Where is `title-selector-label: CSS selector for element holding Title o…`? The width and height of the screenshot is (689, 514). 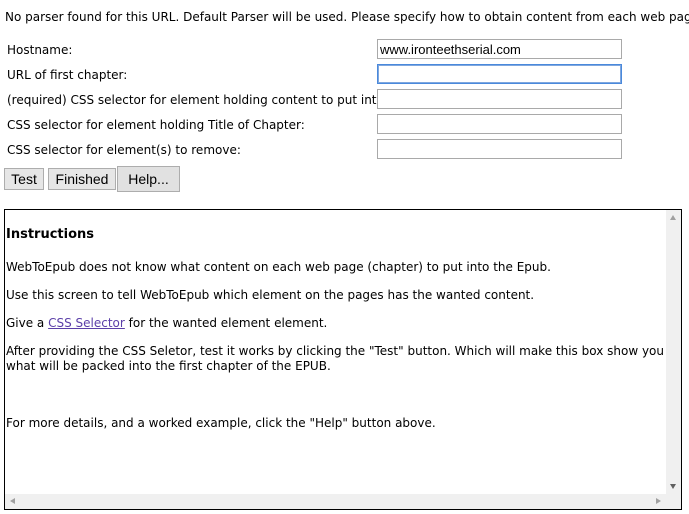 title-selector-label: CSS selector for element holding Title o… is located at coordinates (156, 125).